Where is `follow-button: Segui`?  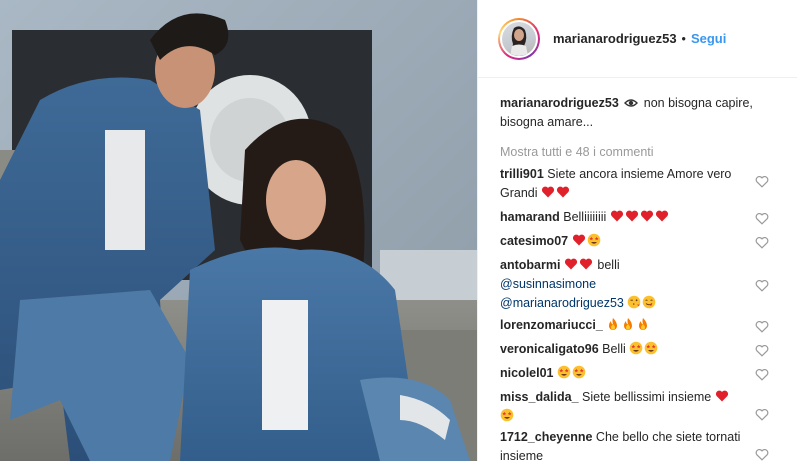 follow-button: Segui is located at coordinates (708, 38).